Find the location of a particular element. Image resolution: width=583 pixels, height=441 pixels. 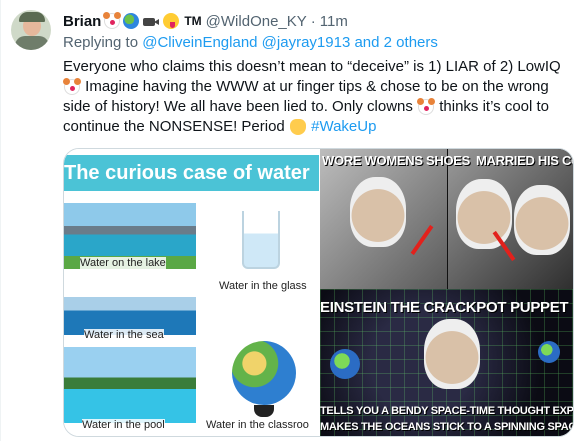

globe-emoji-icon is located at coordinates (131, 21).